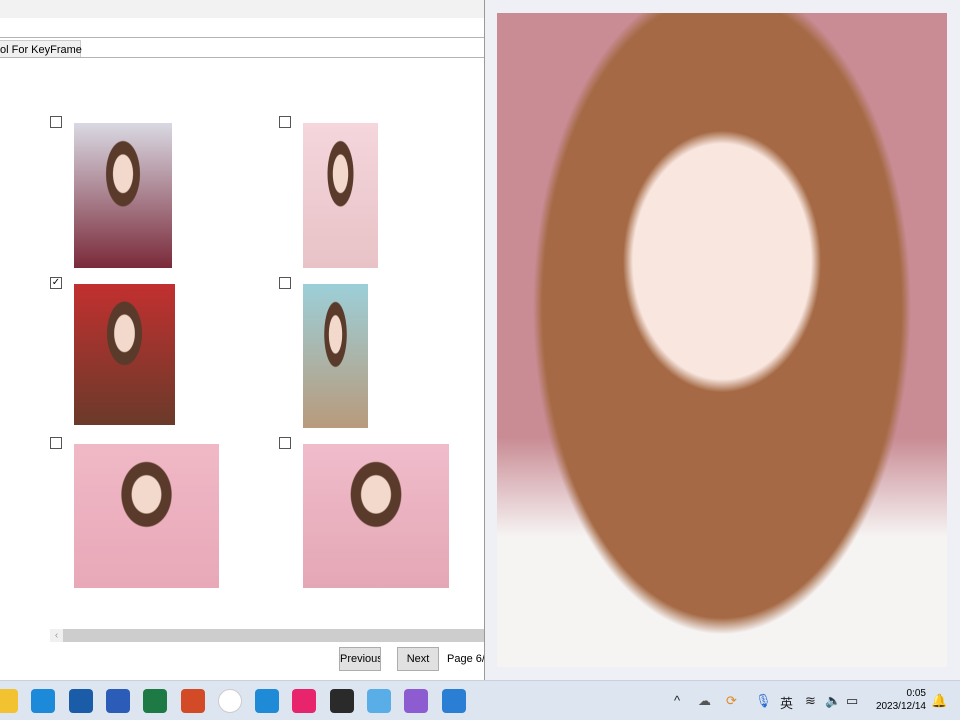  I want to click on scroll-left-icon: ‹, so click(56, 635).